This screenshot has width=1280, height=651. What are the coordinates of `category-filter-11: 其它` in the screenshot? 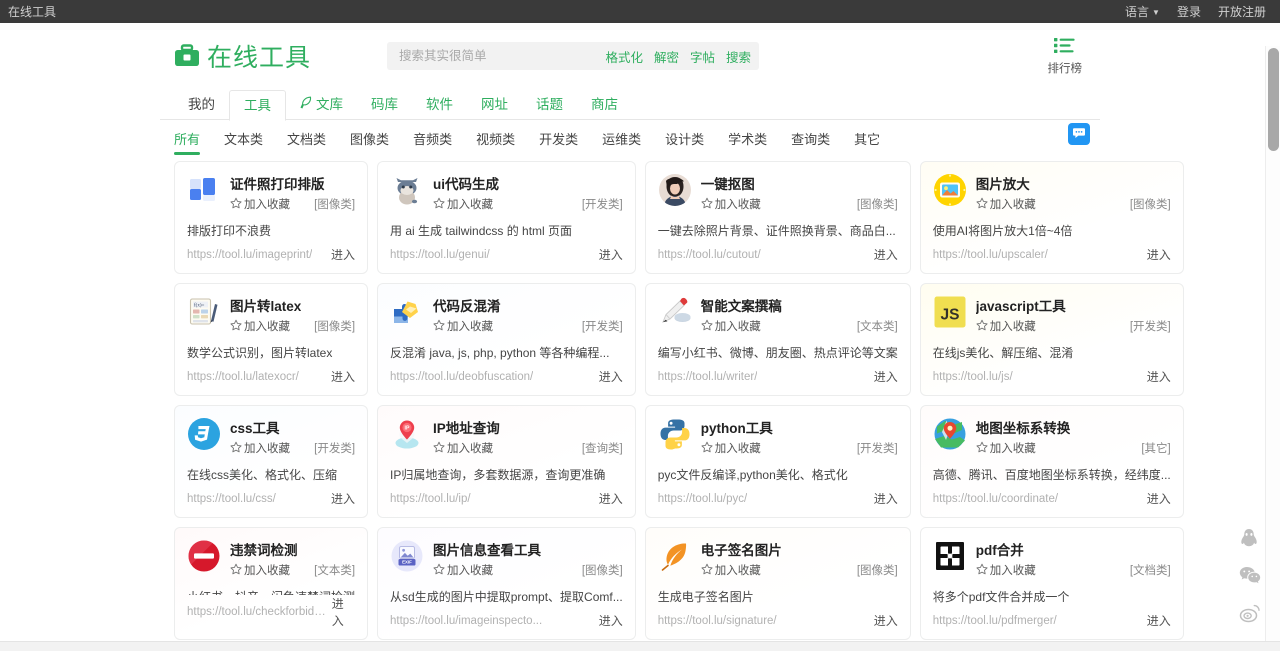 It's located at (867, 142).